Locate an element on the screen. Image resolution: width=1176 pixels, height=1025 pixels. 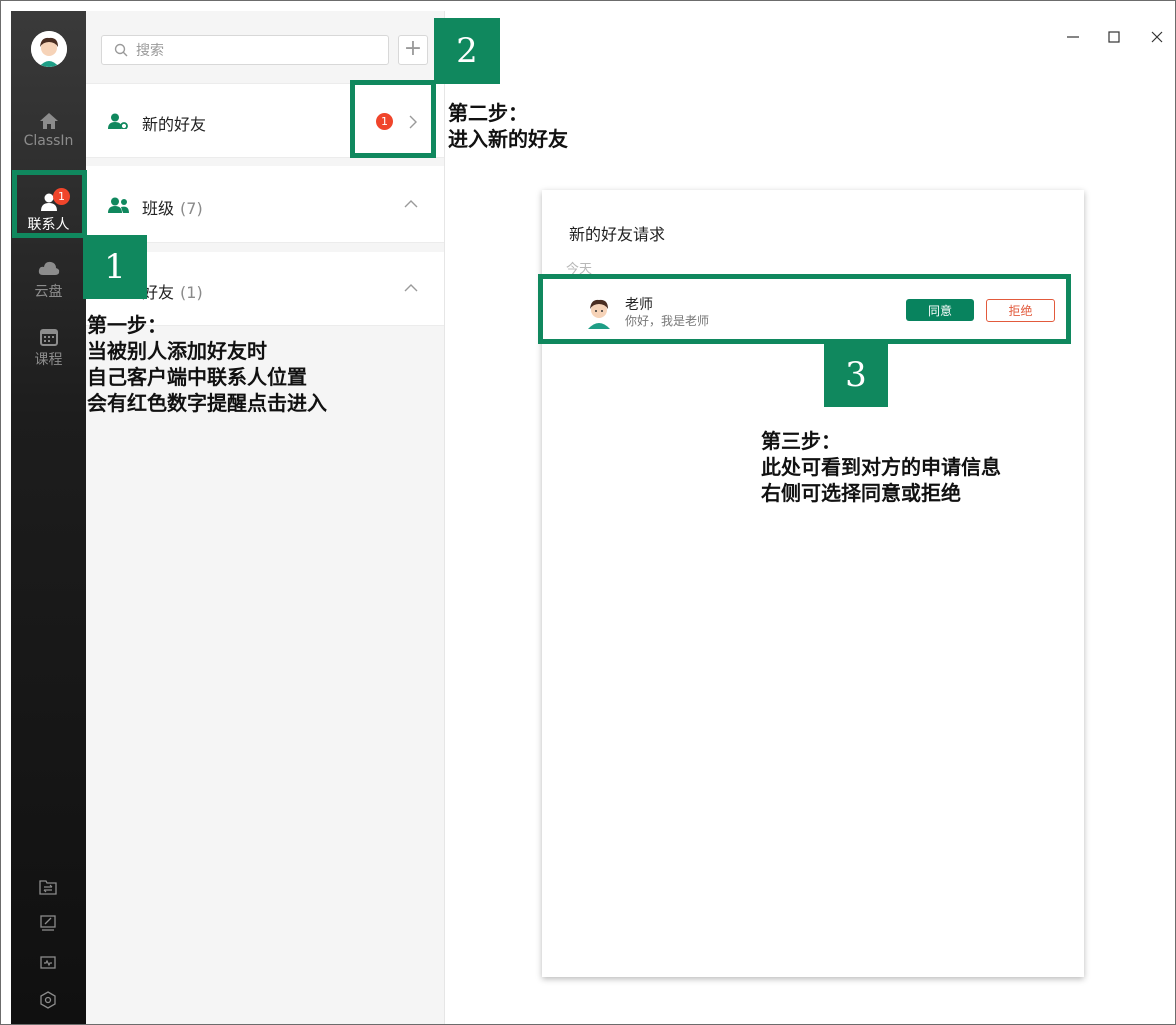
user-avatar is located at coordinates (49, 49).